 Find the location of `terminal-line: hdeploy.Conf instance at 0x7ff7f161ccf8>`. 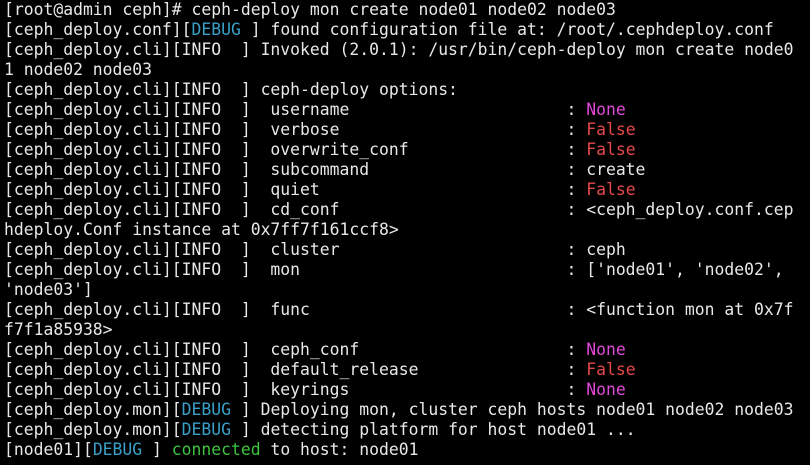

terminal-line: hdeploy.Conf instance at 0x7ff7f161ccf8> is located at coordinates (407, 230).